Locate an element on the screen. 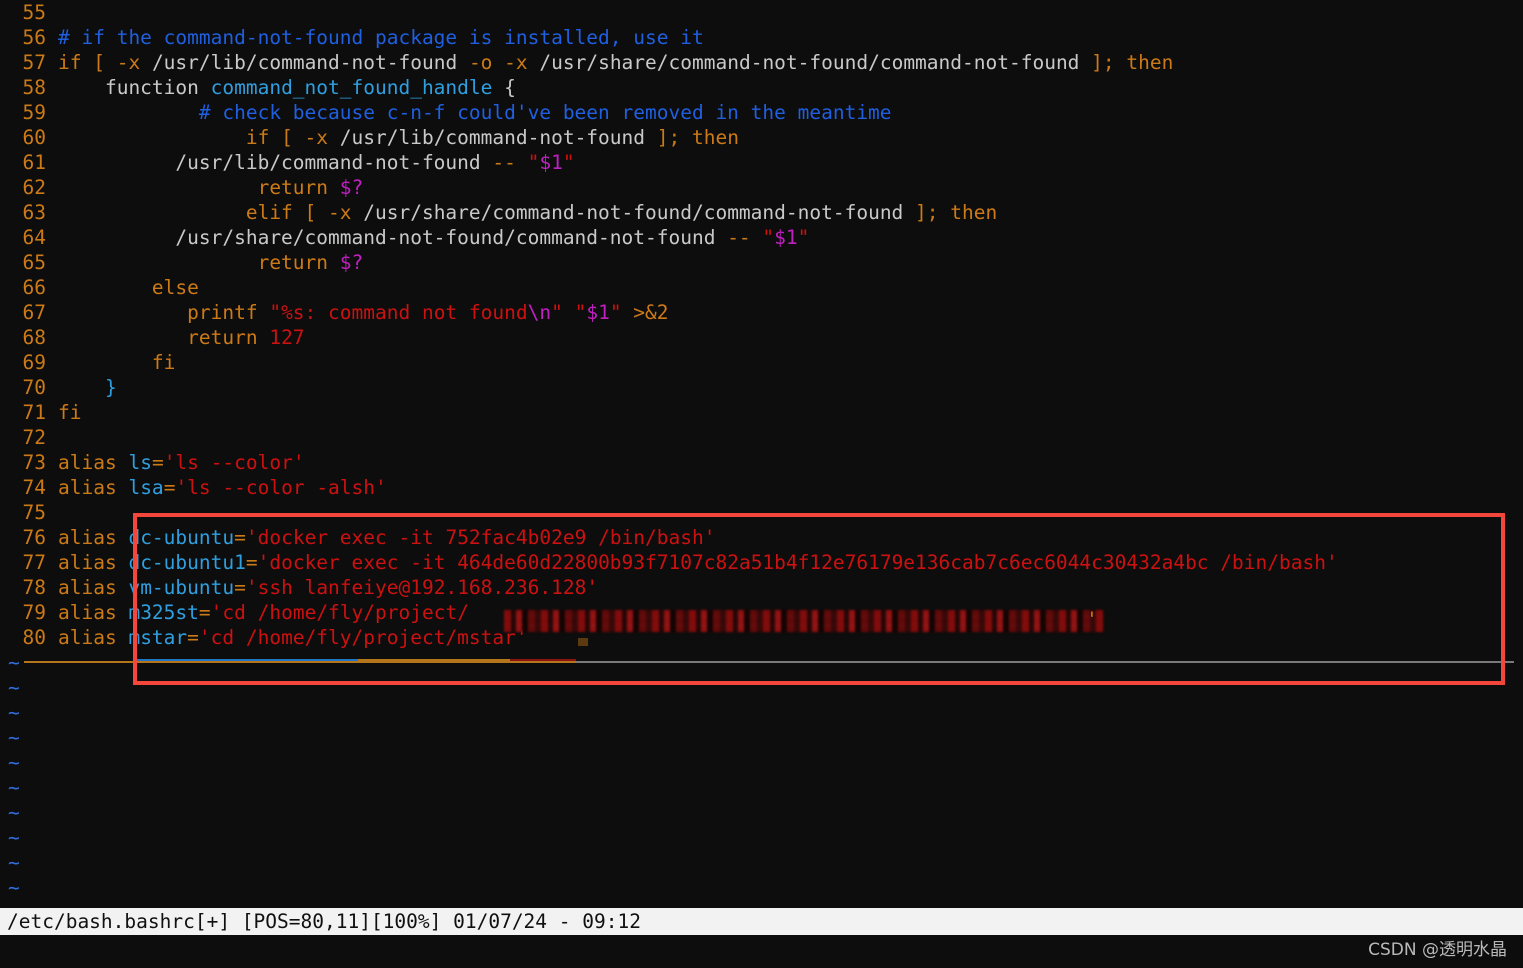 The image size is (1523, 968). code-token: m325st is located at coordinates (163, 612).